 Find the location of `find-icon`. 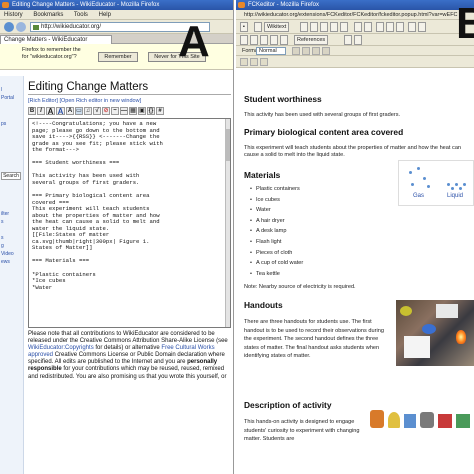

find-icon is located at coordinates (358, 27).